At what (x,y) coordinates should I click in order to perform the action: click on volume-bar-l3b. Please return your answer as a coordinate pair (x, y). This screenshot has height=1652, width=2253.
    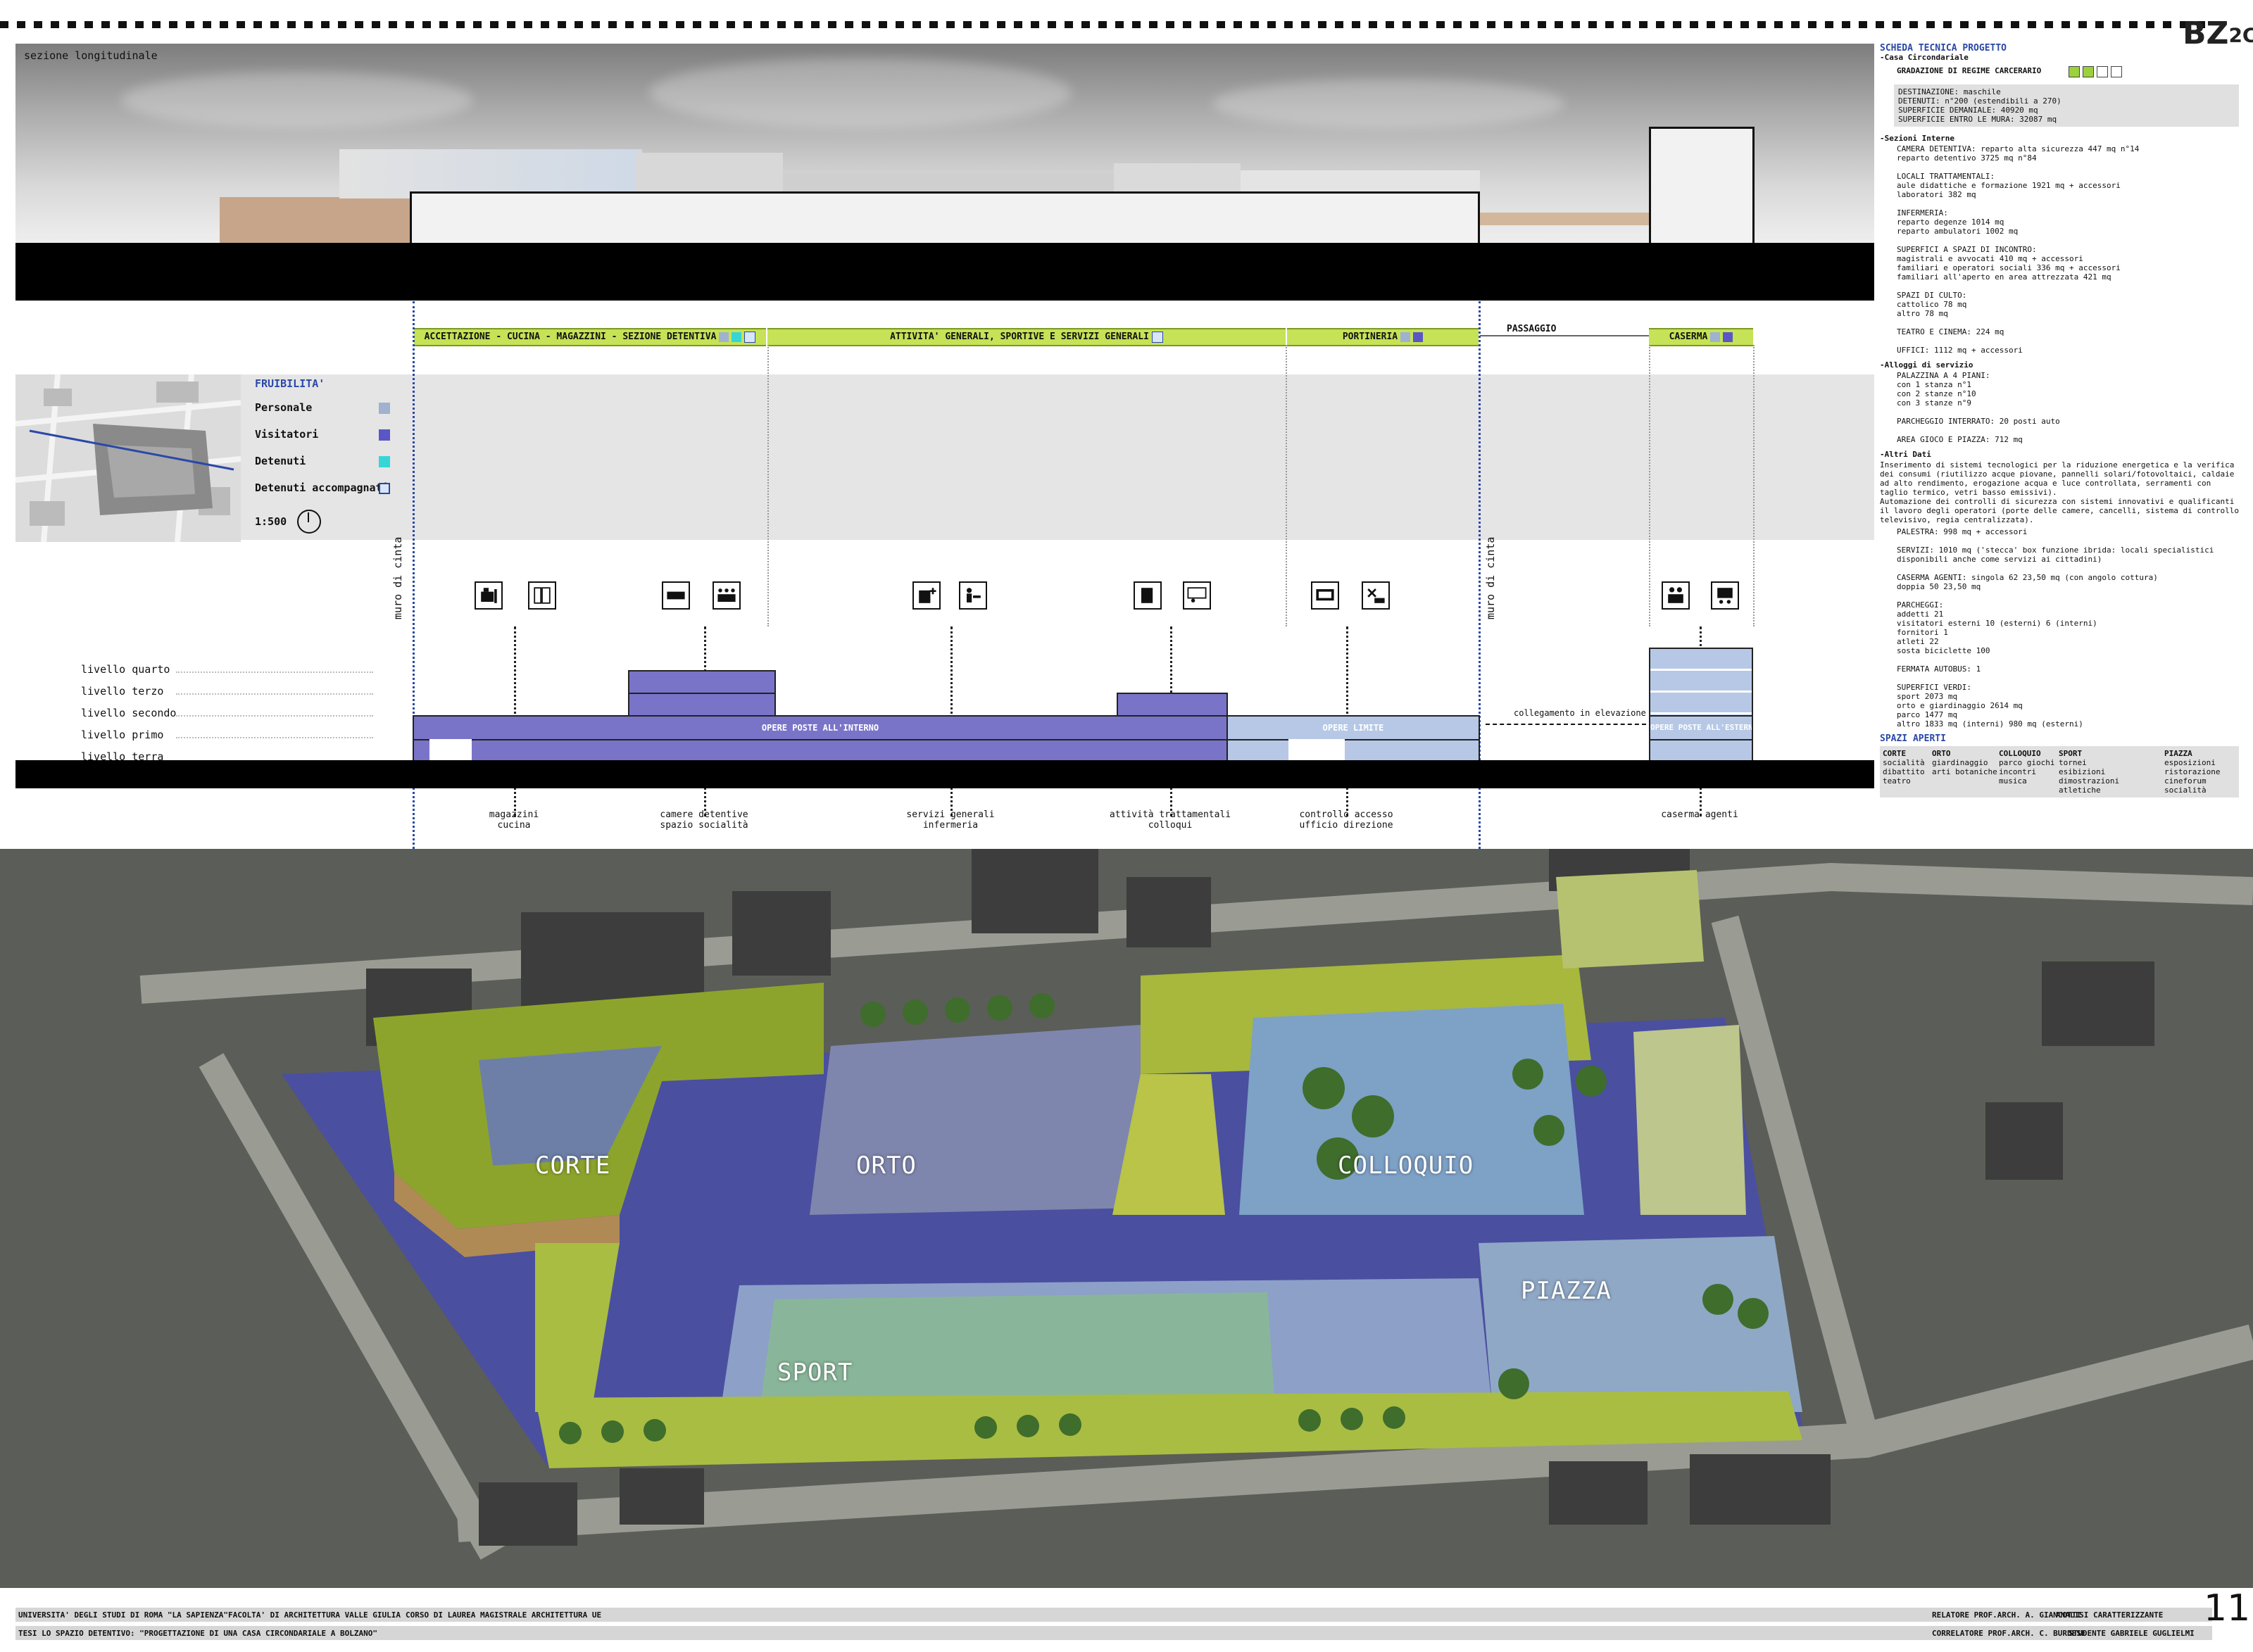
    Looking at the image, I should click on (1172, 705).